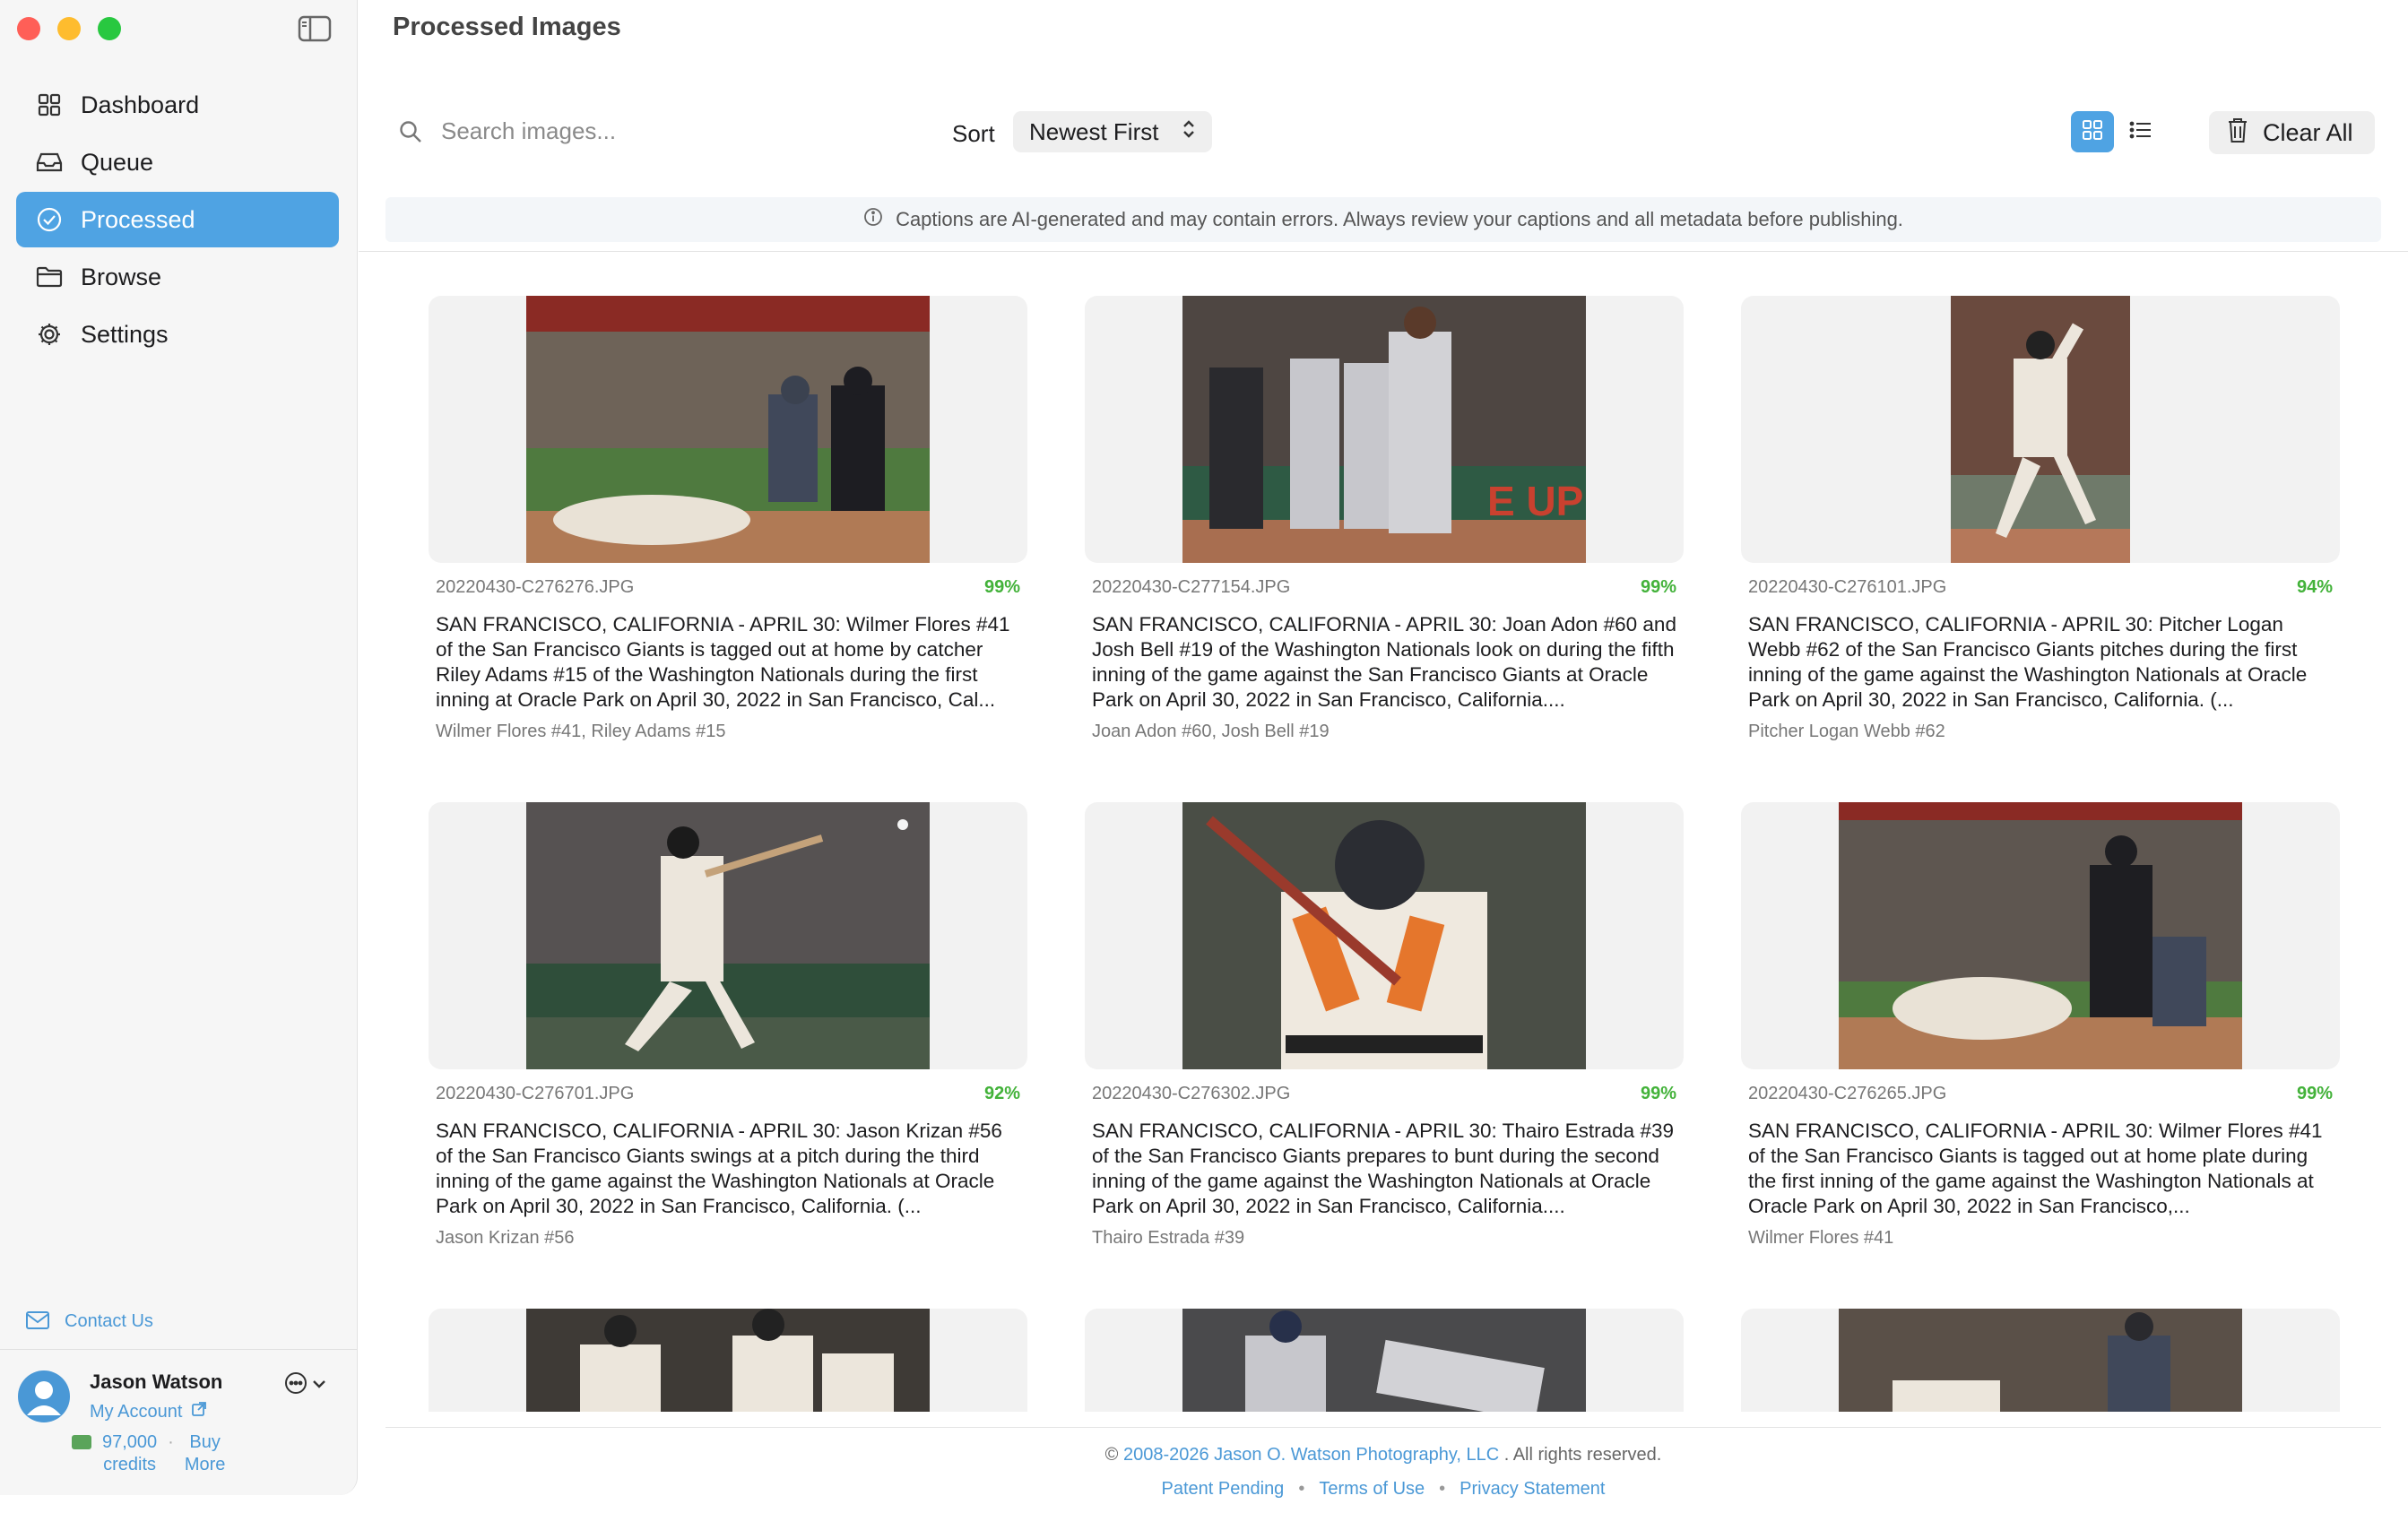  What do you see at coordinates (2237, 133) in the screenshot?
I see `trash-icon` at bounding box center [2237, 133].